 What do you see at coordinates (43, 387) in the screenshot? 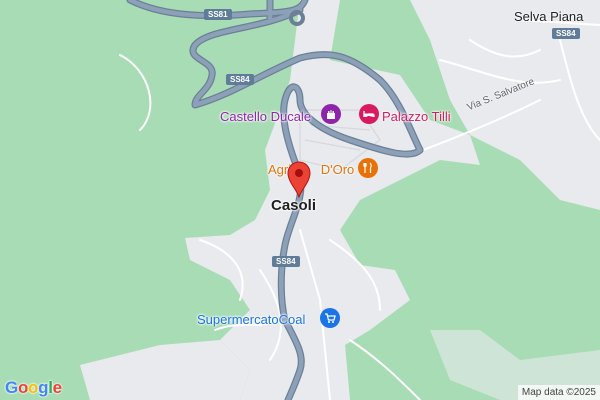
I see `logo-letter-4: g` at bounding box center [43, 387].